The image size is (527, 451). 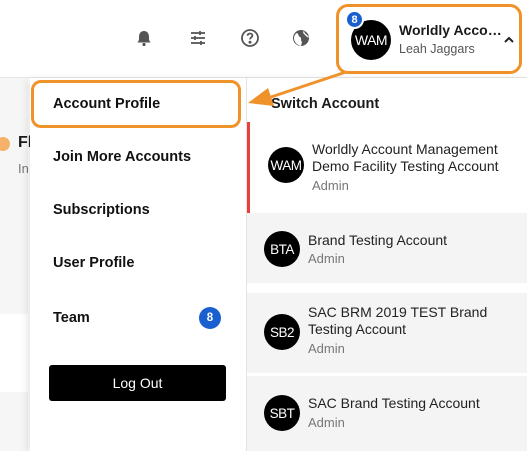 I want to click on account-name: SAC BRM 2019 TEST Brand Testing Account, so click(x=398, y=320).